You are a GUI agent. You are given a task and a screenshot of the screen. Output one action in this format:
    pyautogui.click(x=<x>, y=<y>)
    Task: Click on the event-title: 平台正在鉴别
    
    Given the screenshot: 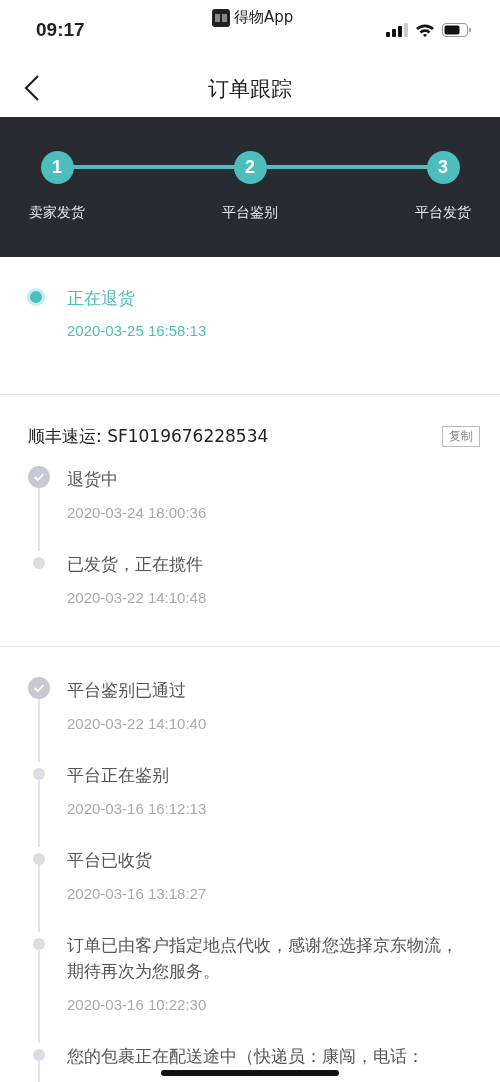 What is the action you would take?
    pyautogui.click(x=118, y=775)
    